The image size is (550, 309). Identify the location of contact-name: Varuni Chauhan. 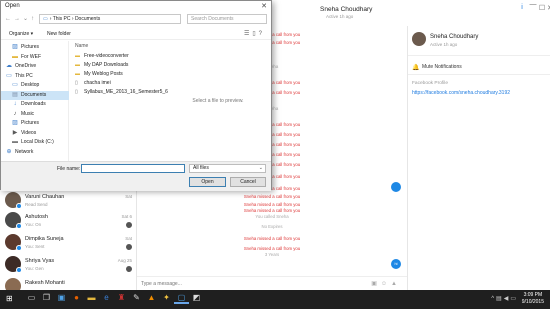
(45, 197).